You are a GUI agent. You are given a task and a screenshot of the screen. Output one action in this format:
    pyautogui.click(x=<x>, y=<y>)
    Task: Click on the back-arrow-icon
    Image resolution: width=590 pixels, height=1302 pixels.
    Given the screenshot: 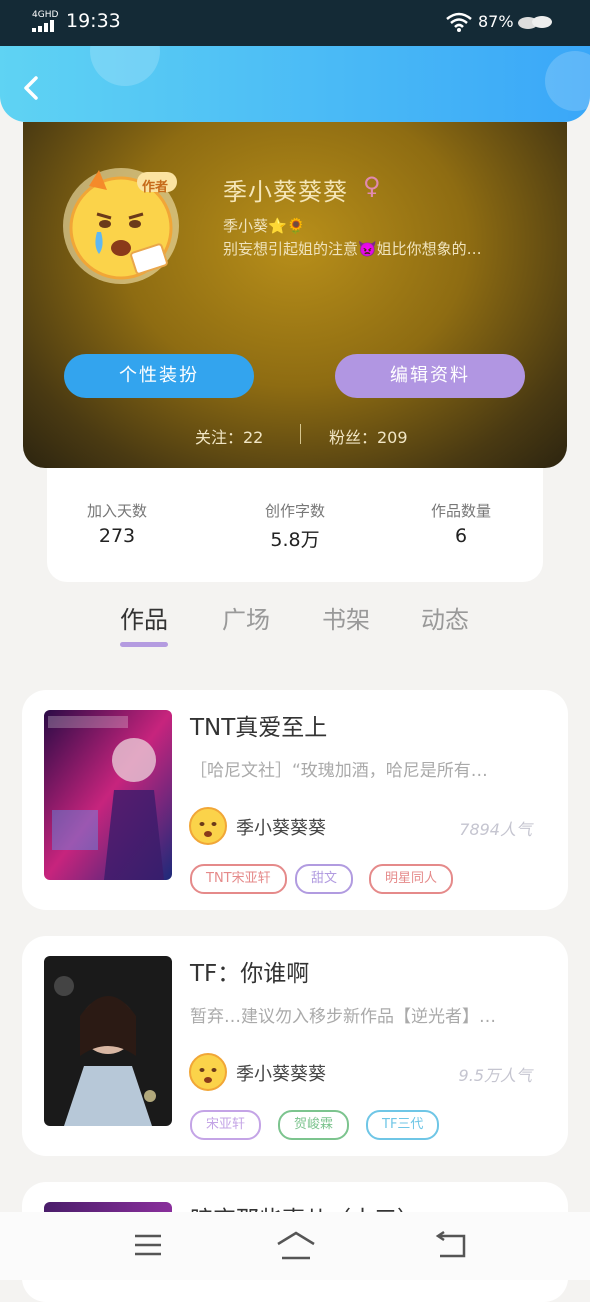 What is the action you would take?
    pyautogui.click(x=450, y=1245)
    